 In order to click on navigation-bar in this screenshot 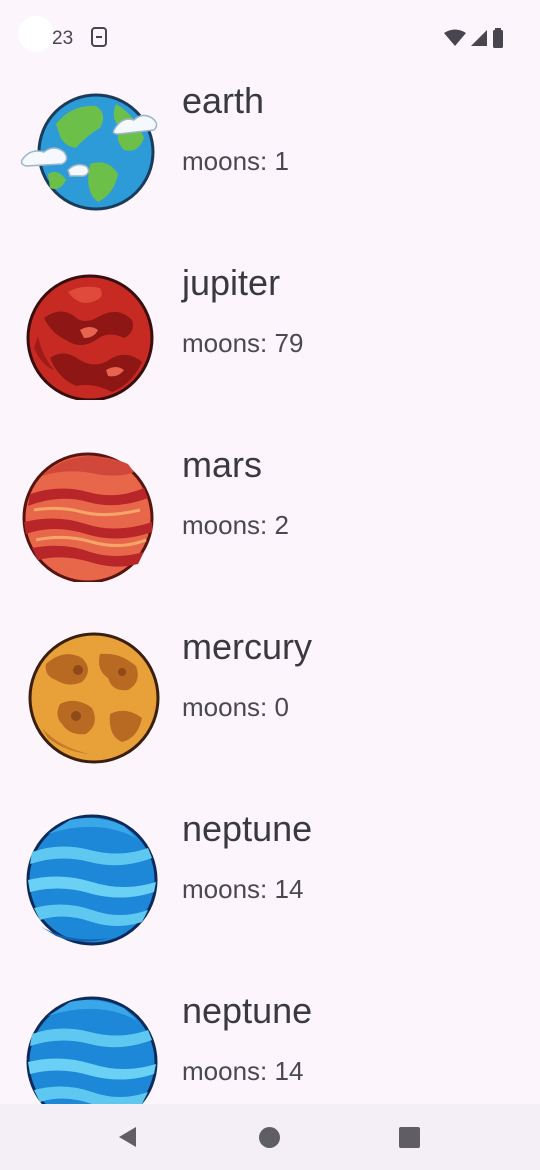, I will do `click(270, 1137)`.